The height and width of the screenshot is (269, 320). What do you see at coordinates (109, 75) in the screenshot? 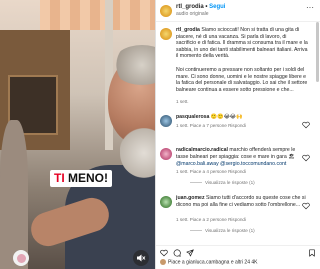
I see `video-scene-pole` at bounding box center [109, 75].